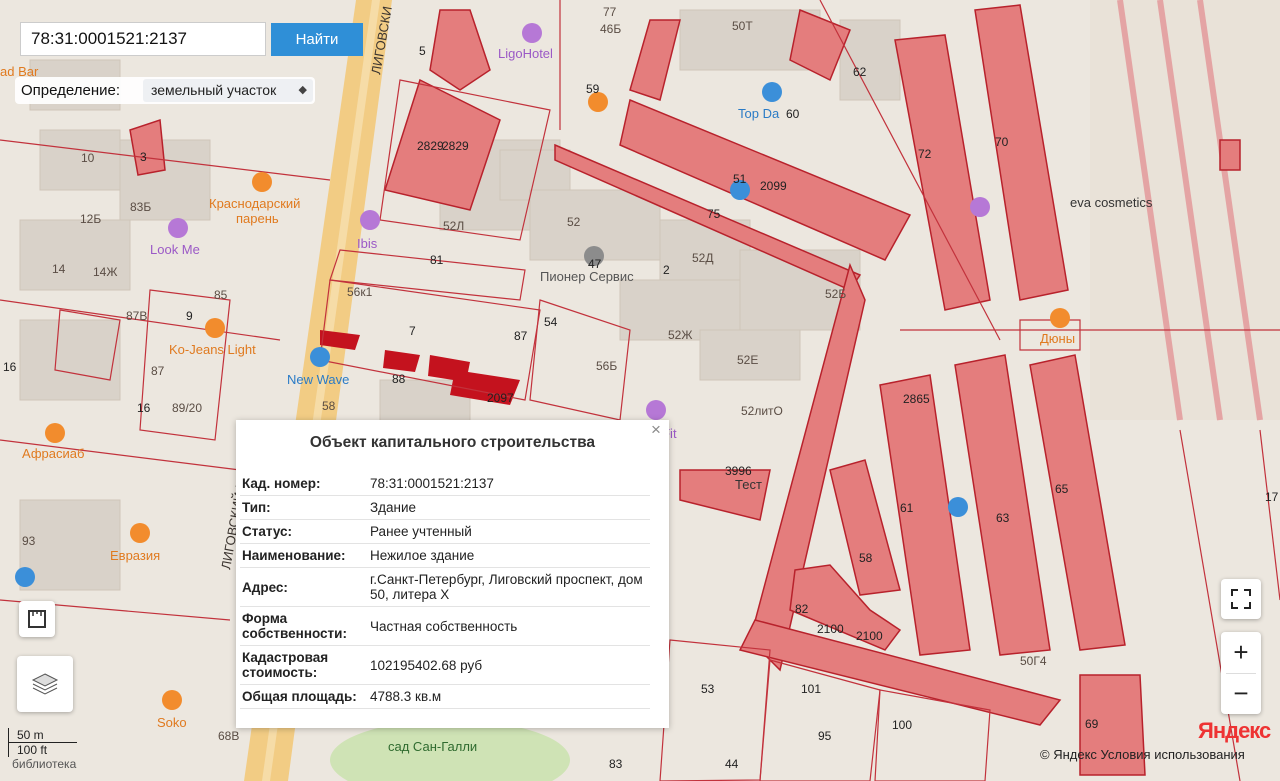 The image size is (1280, 781). Describe the element at coordinates (140, 207) in the screenshot. I see `building-number: 83Б` at that location.